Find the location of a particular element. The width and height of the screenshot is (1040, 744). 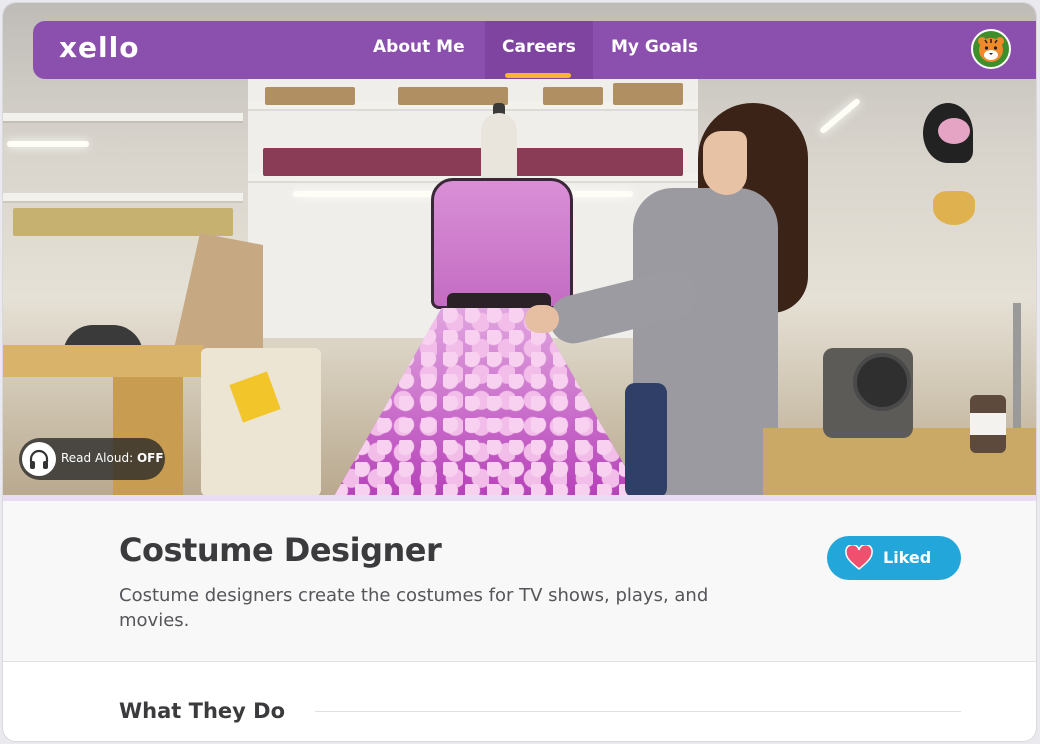

active-tab-indicator is located at coordinates (538, 75).